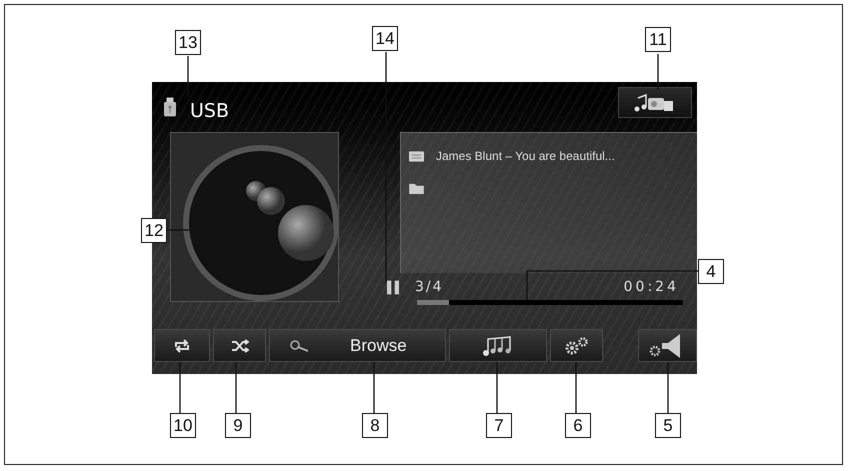 This screenshot has height=471, width=849. What do you see at coordinates (210, 111) in the screenshot?
I see `source-title: USB` at bounding box center [210, 111].